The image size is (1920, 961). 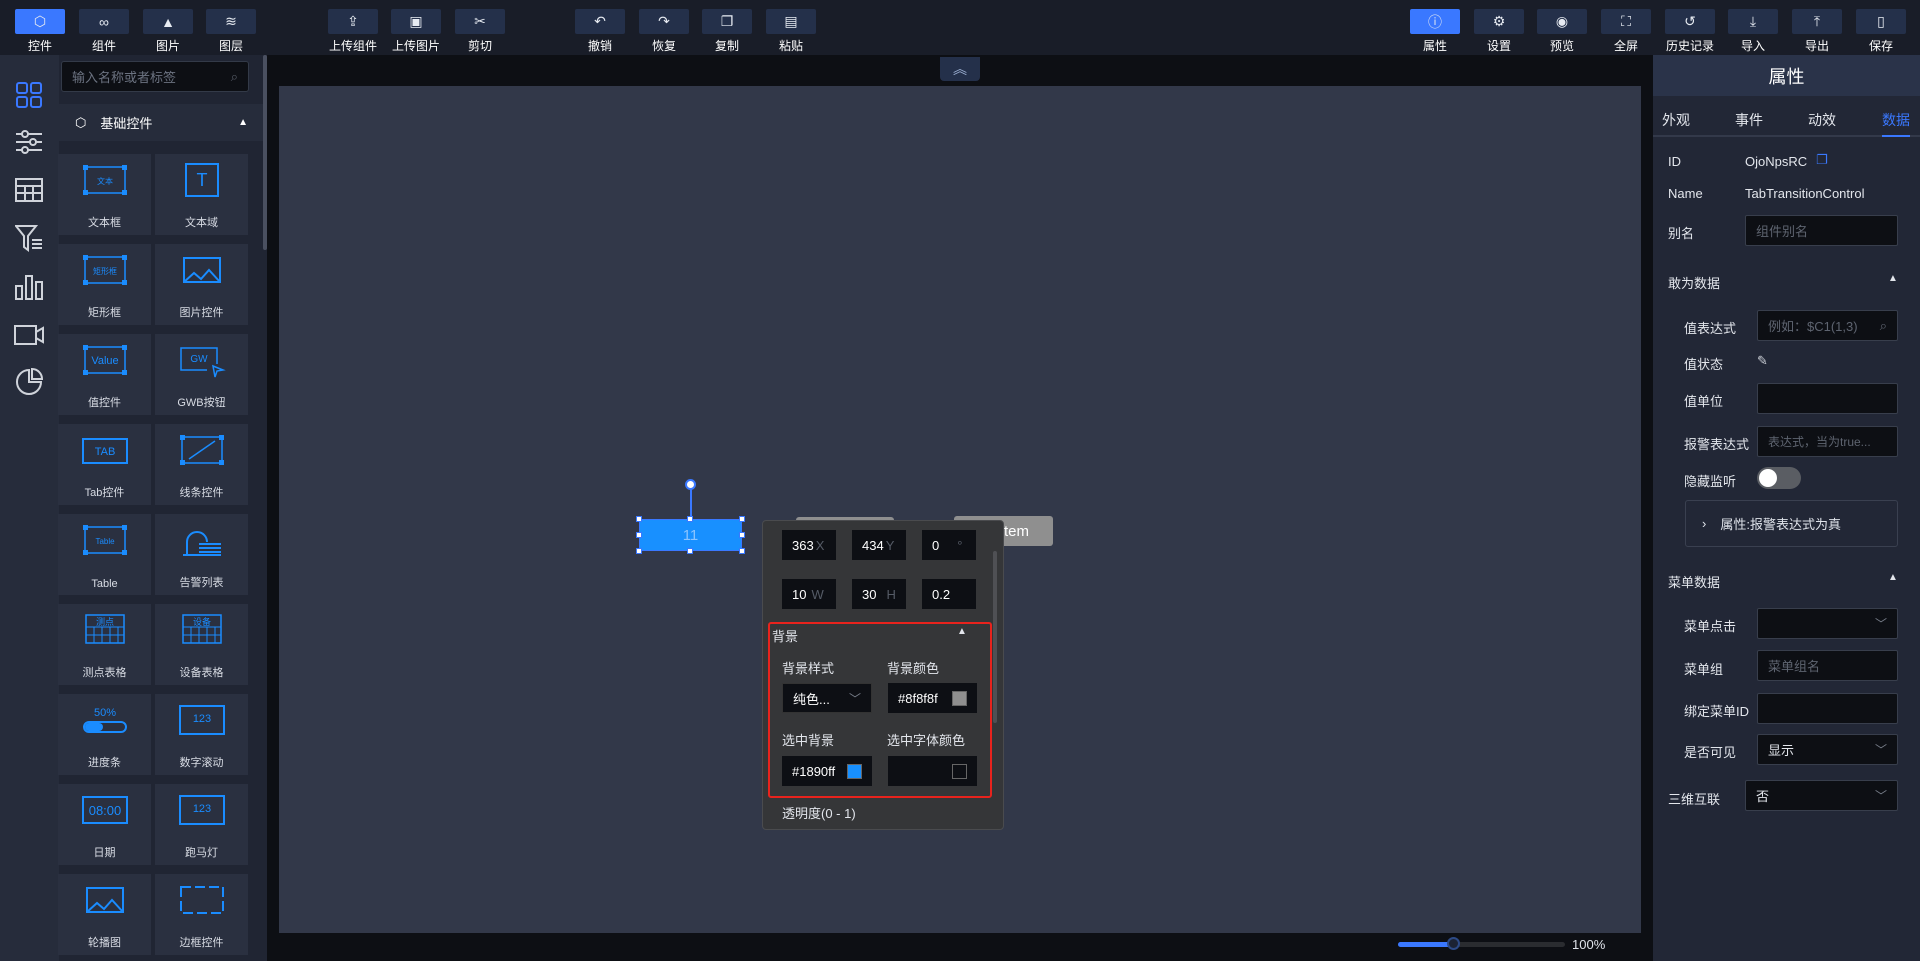 I want to click on component-tile: 矩形框 矩形框, so click(x=104, y=284).